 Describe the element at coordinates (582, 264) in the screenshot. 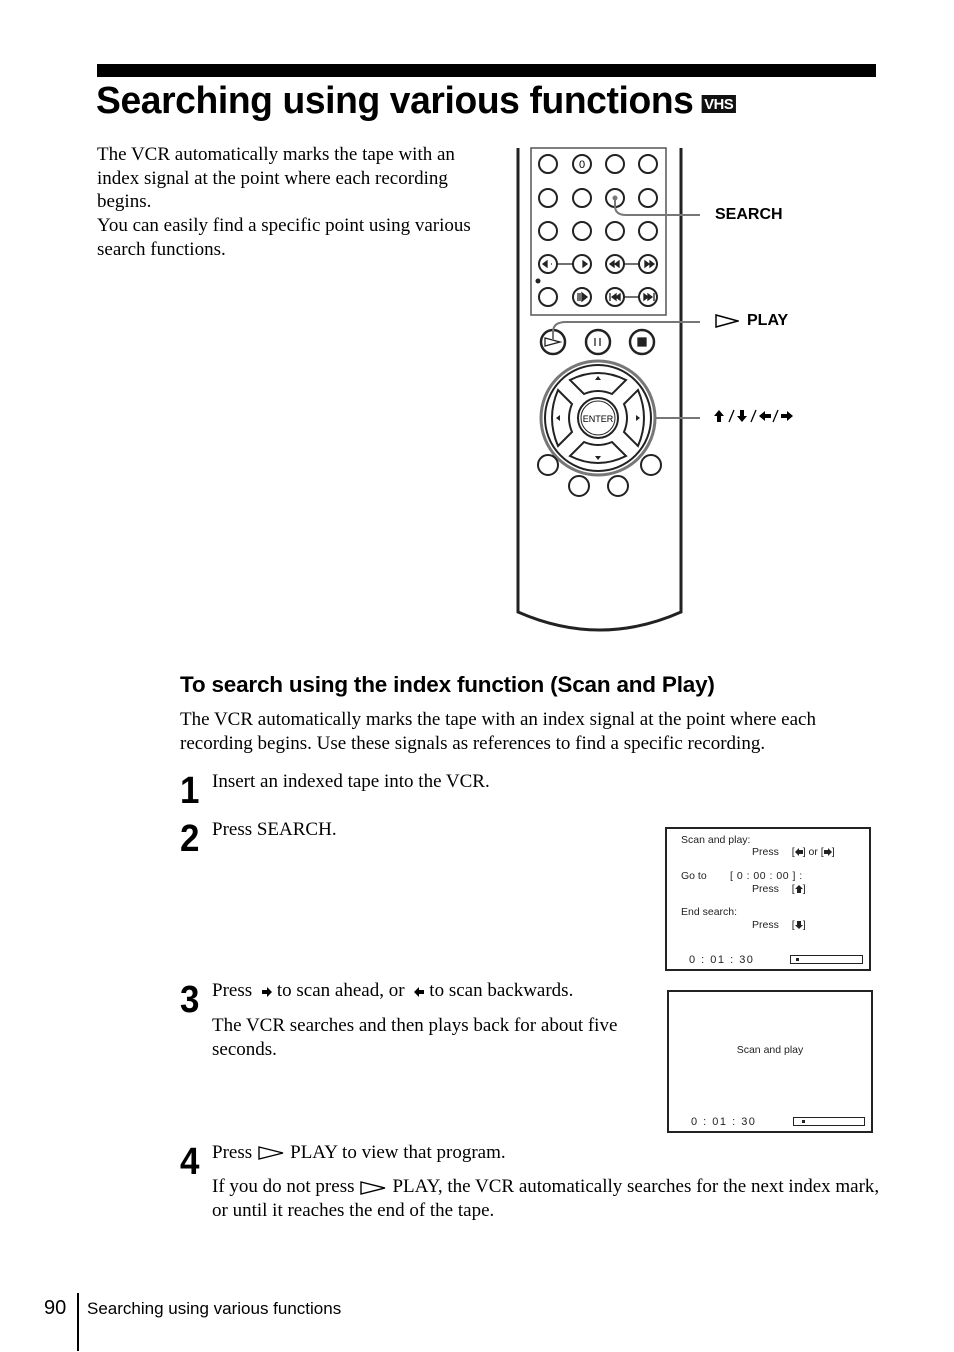

I see `index-forward-button` at that location.